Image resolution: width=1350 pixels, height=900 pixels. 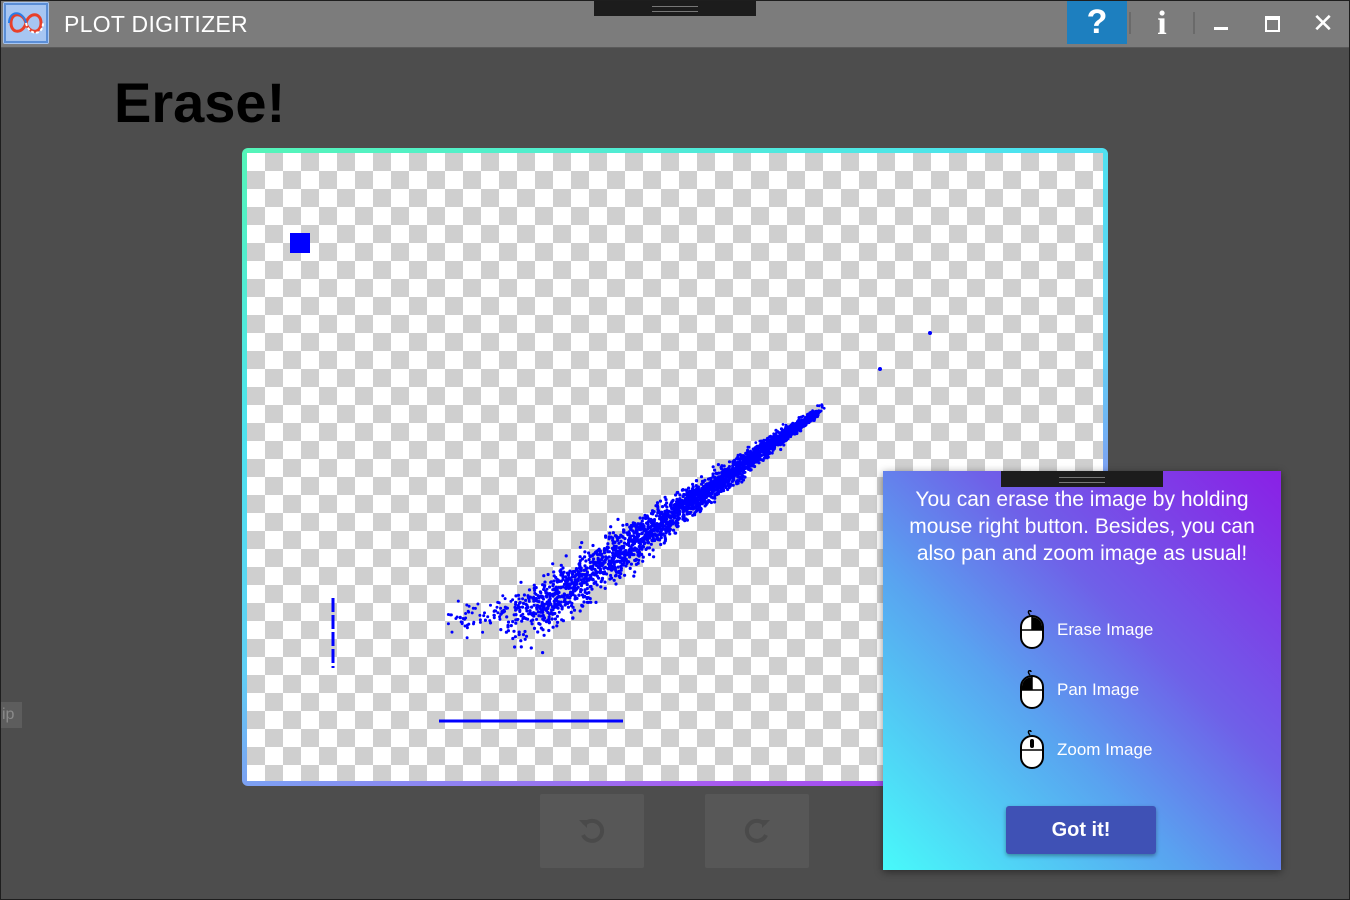 I want to click on marker-square, so click(x=300, y=243).